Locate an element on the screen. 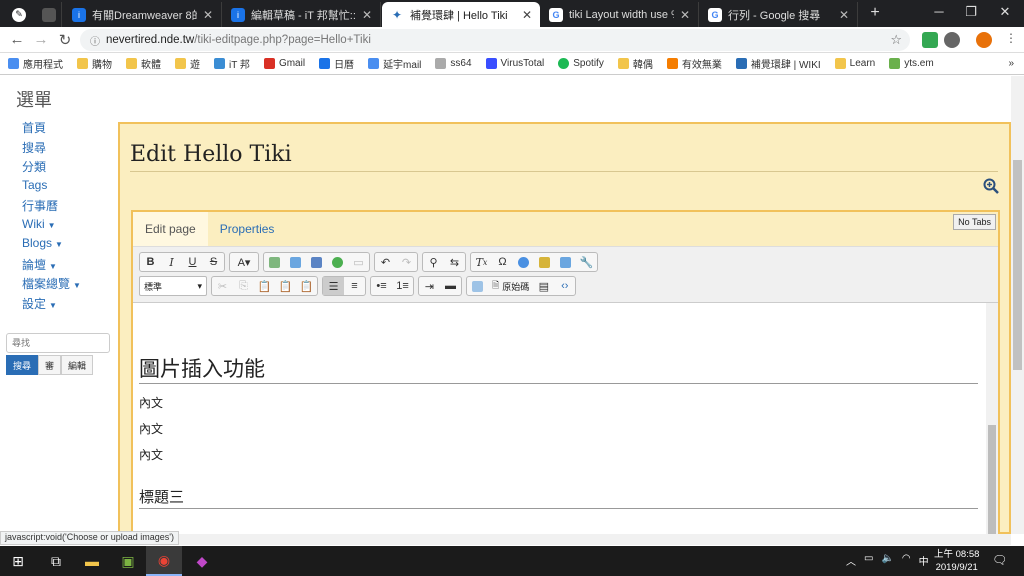  content-scrollbar is located at coordinates (992, 418).